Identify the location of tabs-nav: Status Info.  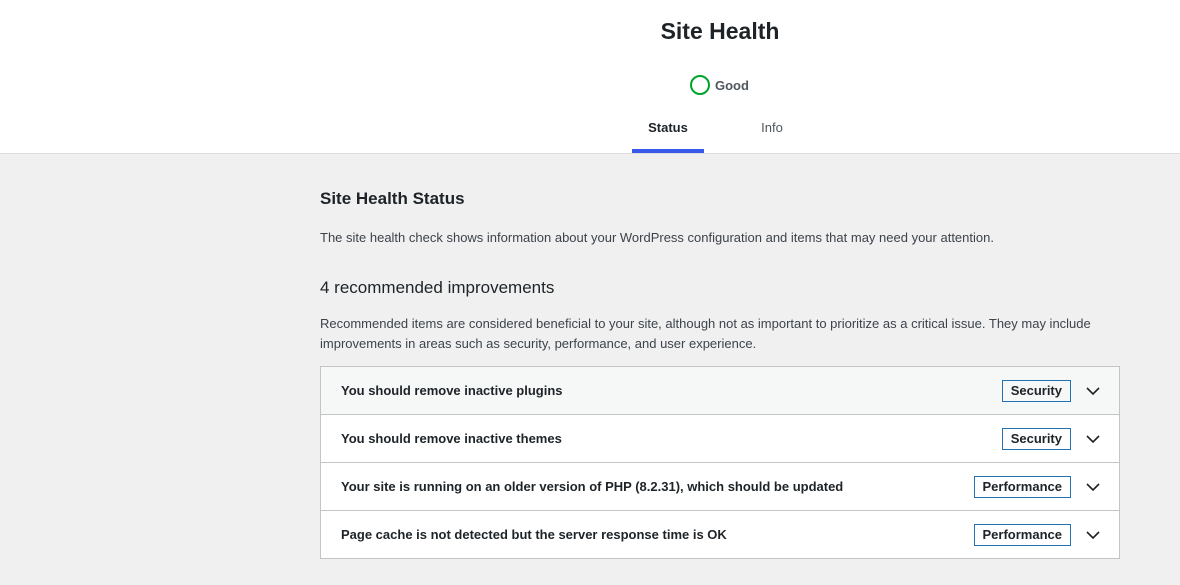
(720, 130).